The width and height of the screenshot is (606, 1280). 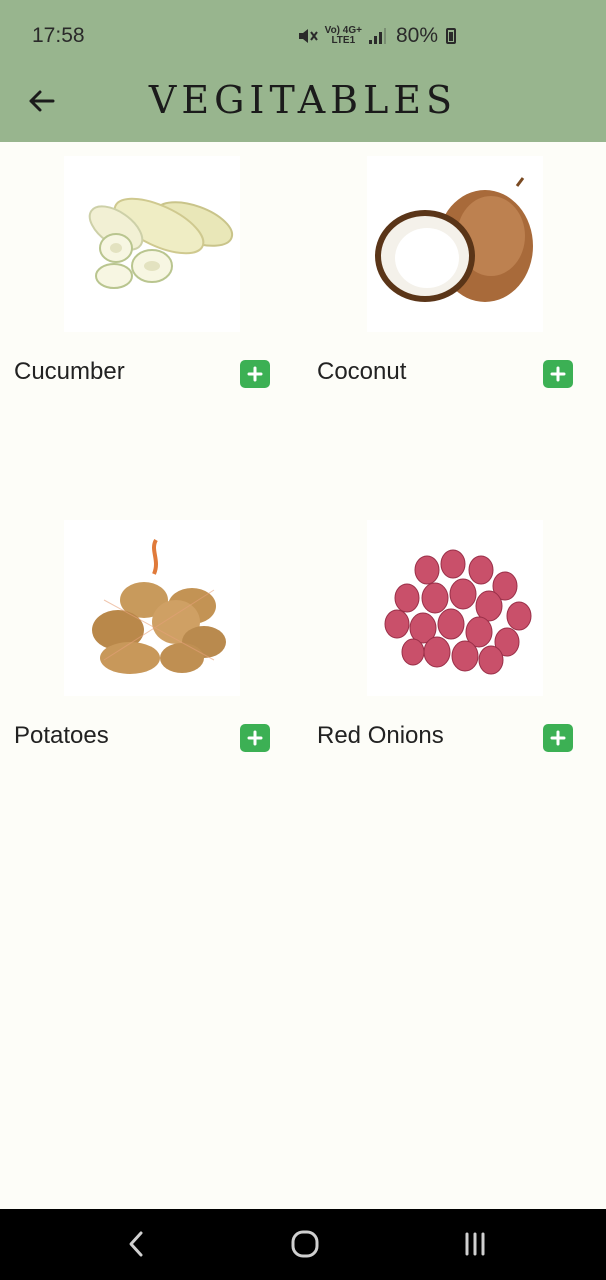 What do you see at coordinates (58, 35) in the screenshot?
I see `status-time: 17:58` at bounding box center [58, 35].